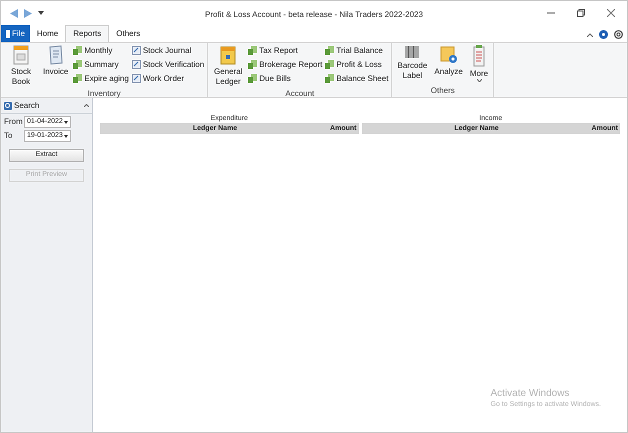 Image resolution: width=628 pixels, height=433 pixels. What do you see at coordinates (356, 78) in the screenshot?
I see `ribbon-button: Balance Sheet` at bounding box center [356, 78].